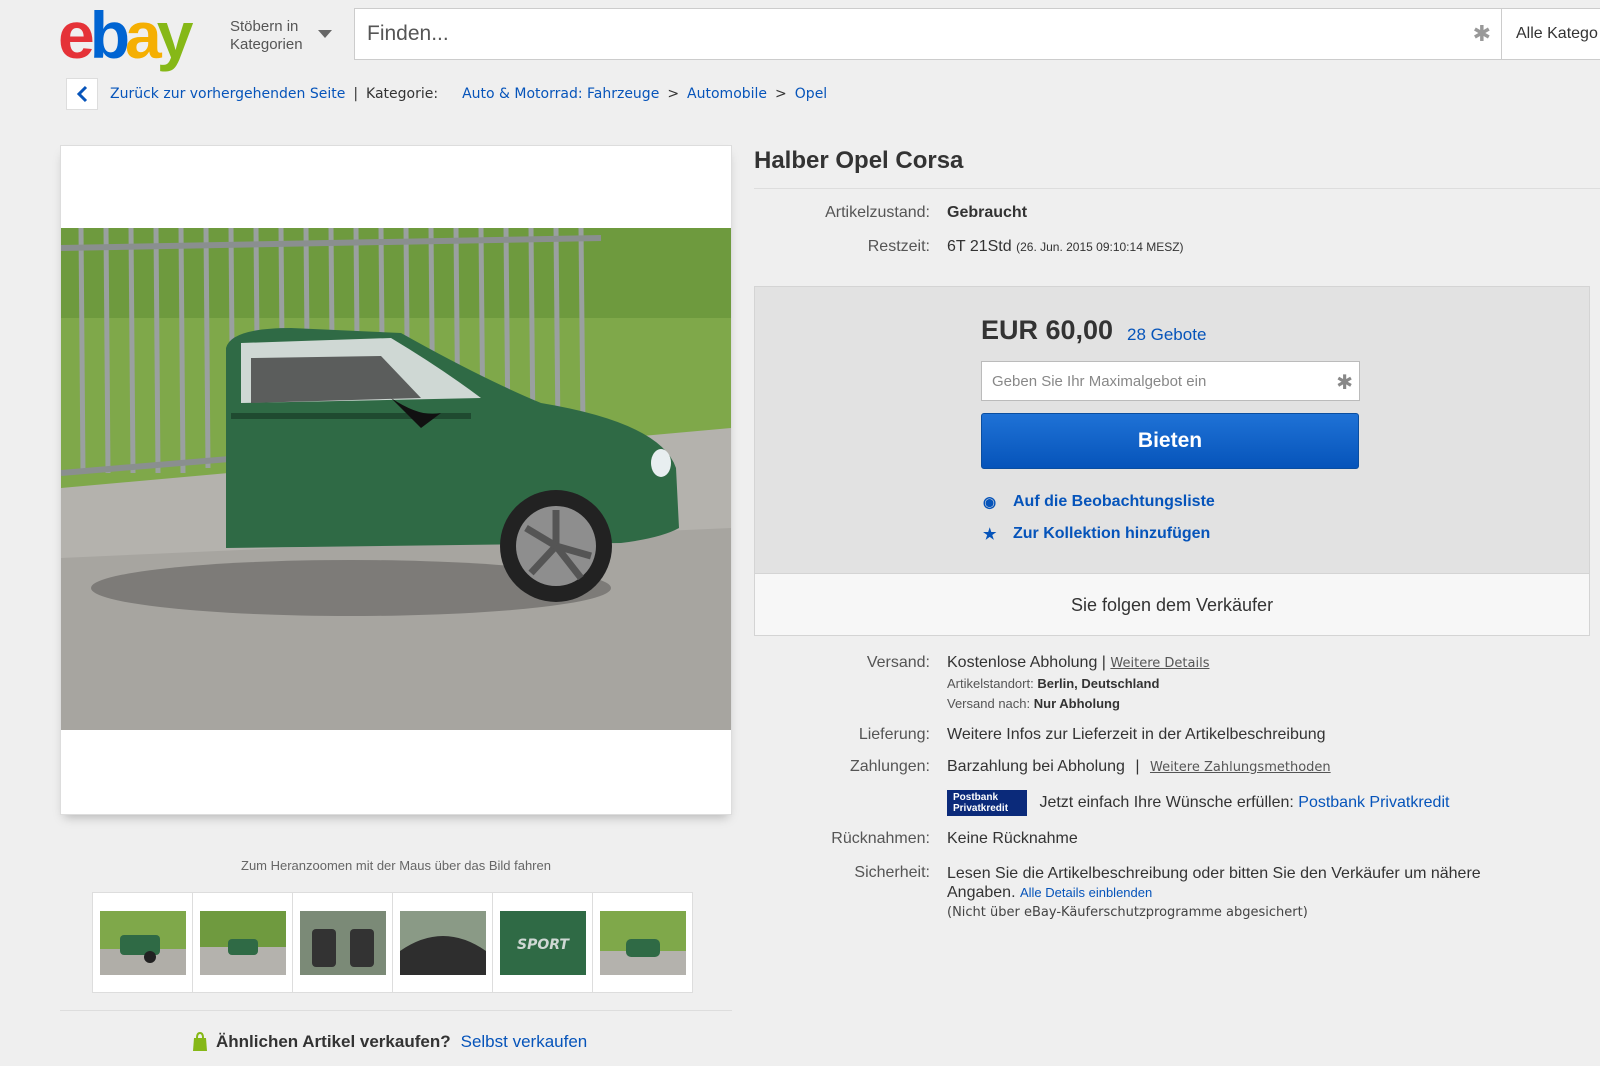 This screenshot has height=1066, width=1600. I want to click on postbank-logo: Postbank Privatkredit, so click(987, 803).